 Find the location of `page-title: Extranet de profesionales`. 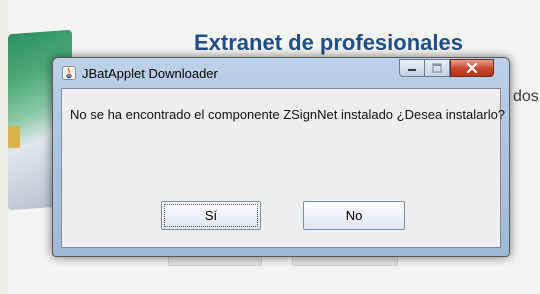

page-title: Extranet de profesionales is located at coordinates (328, 42).